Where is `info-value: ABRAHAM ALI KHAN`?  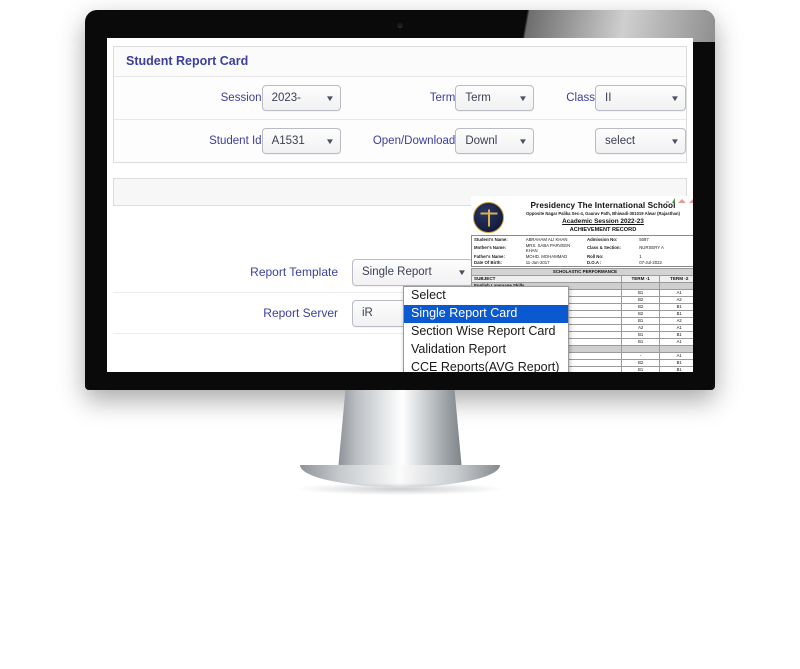 info-value: ABRAHAM ALI KHAN is located at coordinates (546, 239).